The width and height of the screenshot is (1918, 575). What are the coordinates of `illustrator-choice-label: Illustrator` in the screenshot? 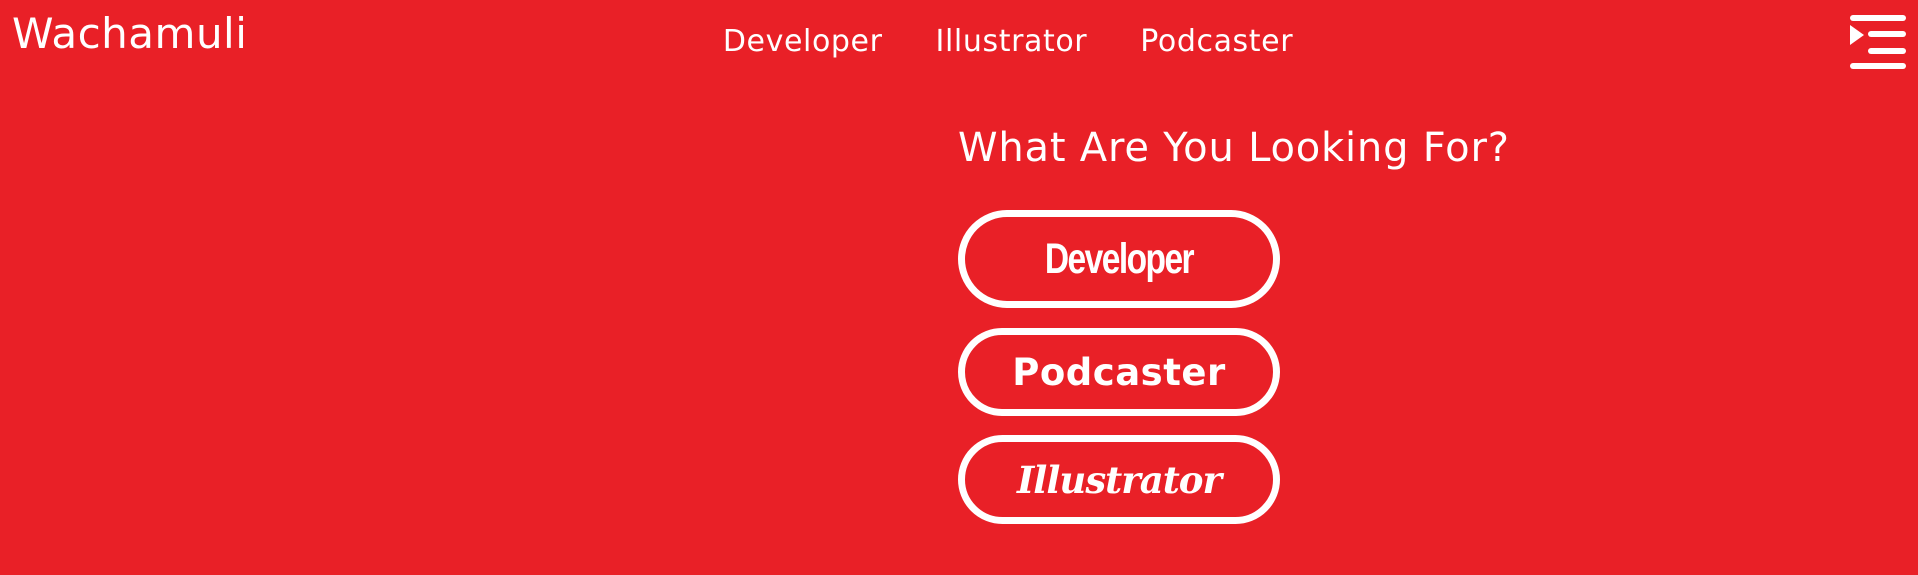 It's located at (1119, 479).